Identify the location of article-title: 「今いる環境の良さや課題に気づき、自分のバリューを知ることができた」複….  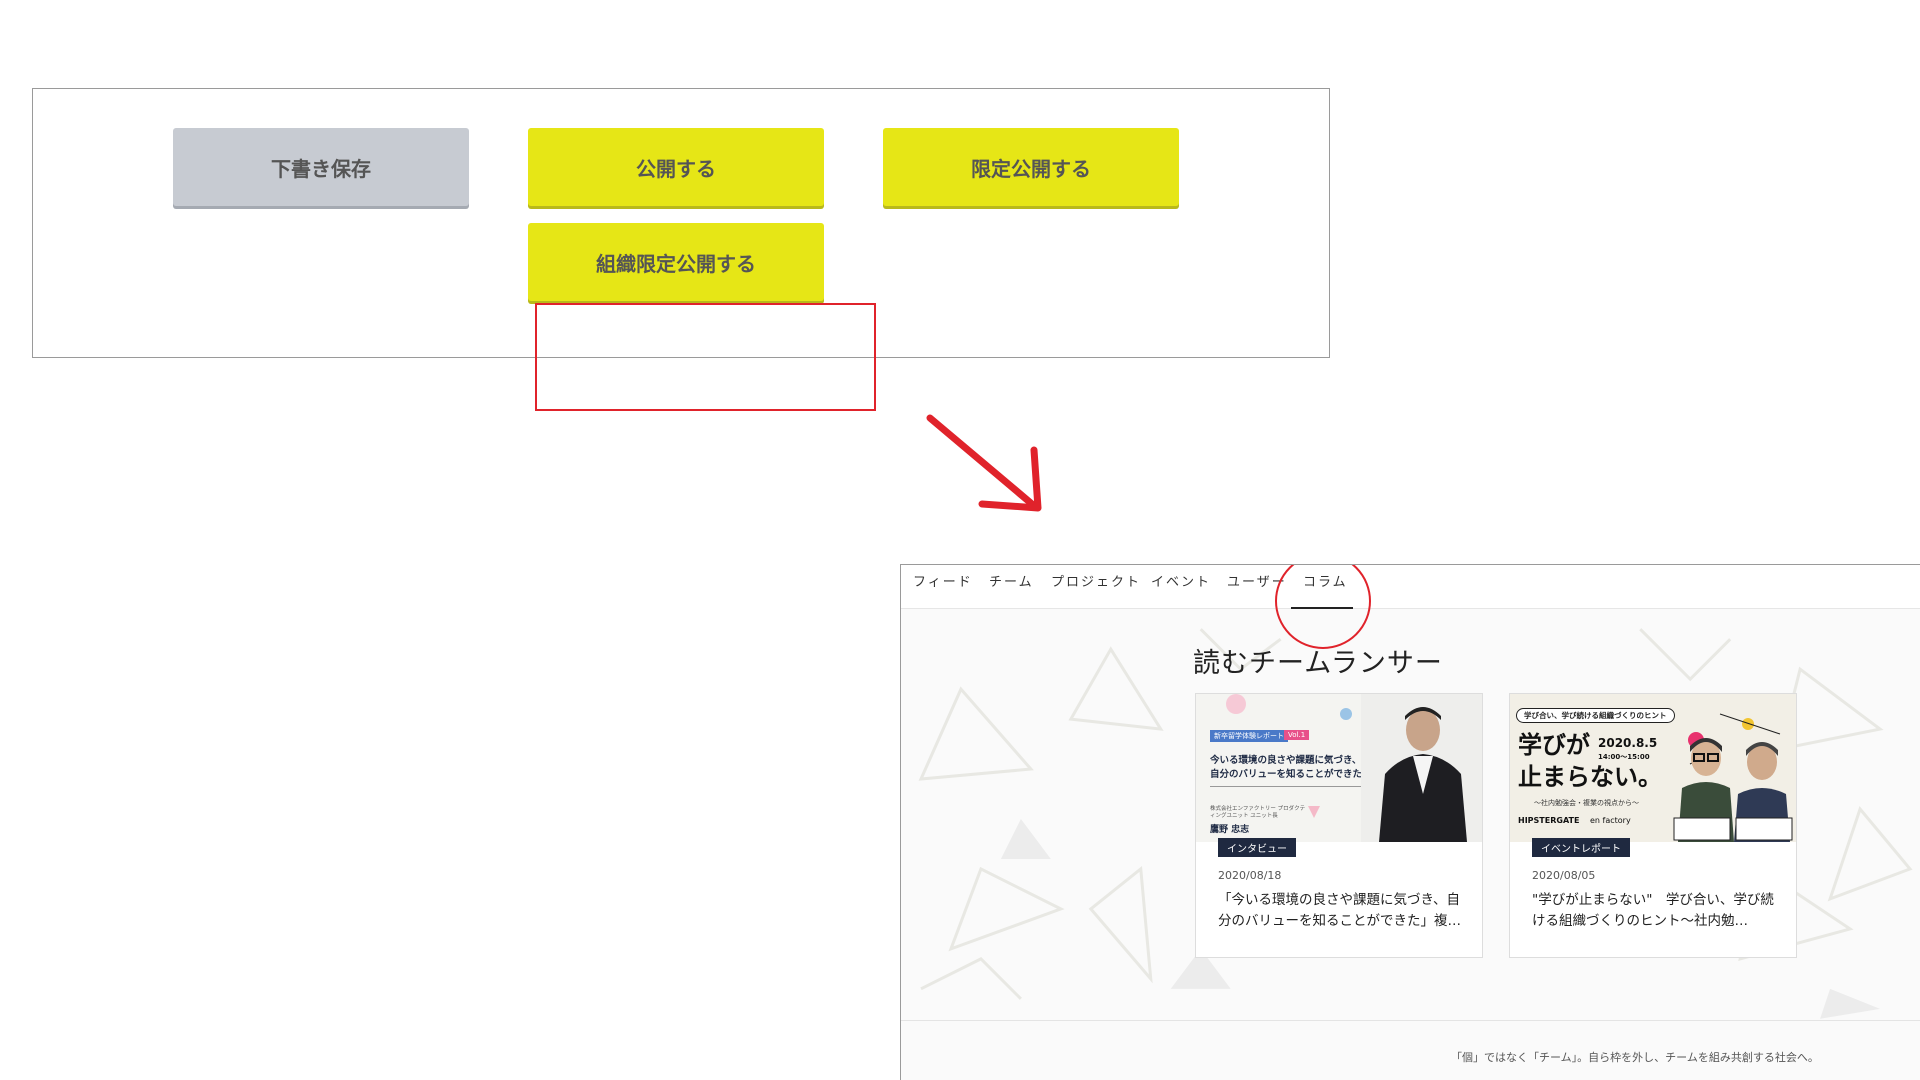
(1343, 911).